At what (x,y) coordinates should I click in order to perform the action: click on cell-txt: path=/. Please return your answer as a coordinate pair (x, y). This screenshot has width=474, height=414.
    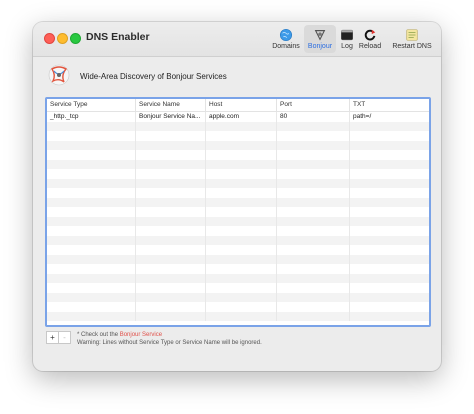
    Looking at the image, I should click on (387, 117).